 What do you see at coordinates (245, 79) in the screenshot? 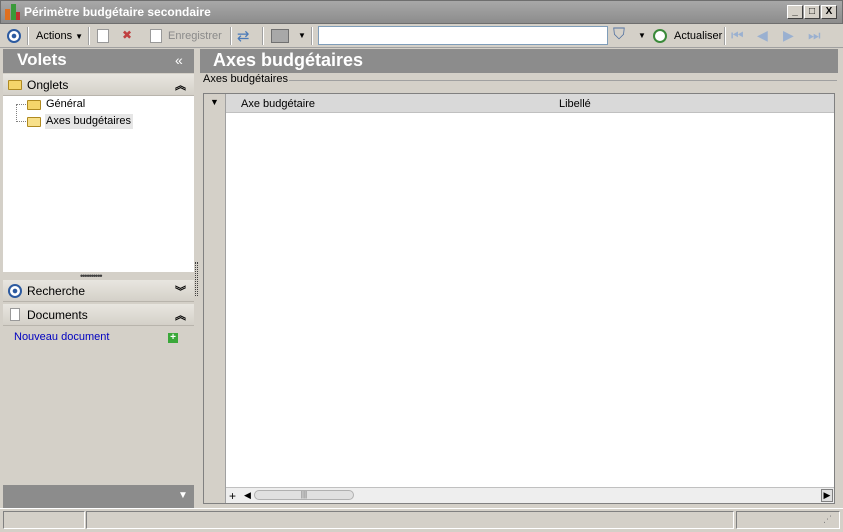
I see `group-box-label: Axes budgétaires` at bounding box center [245, 79].